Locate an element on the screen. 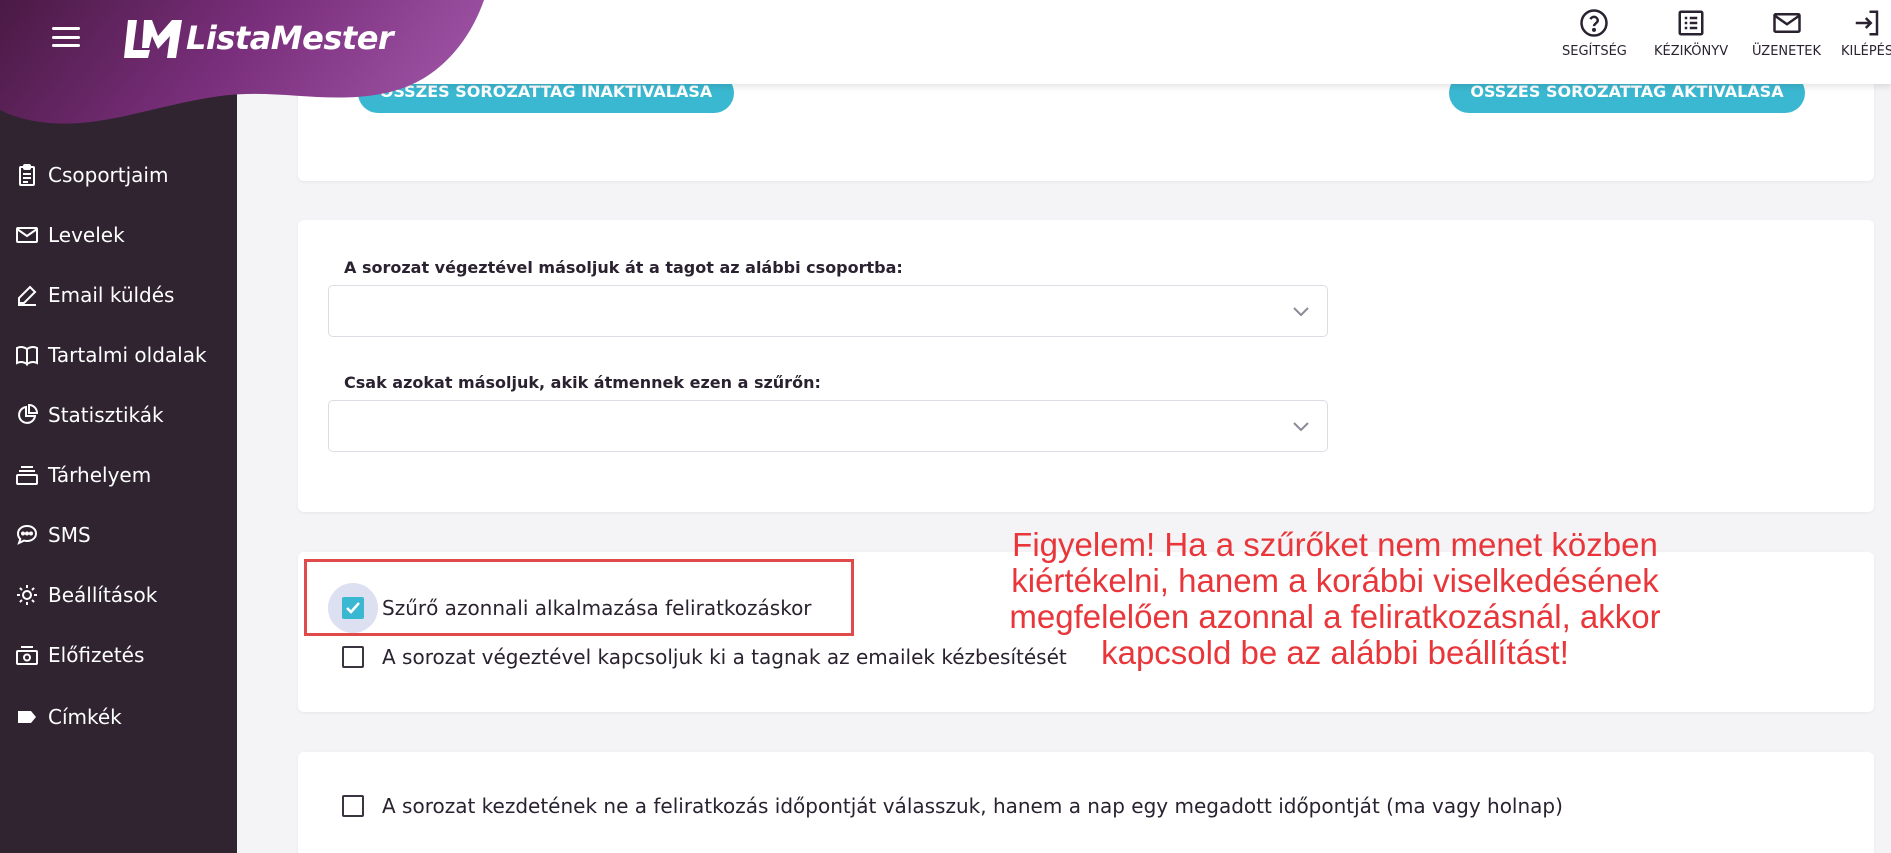  help-label: SEGÍTSÉG is located at coordinates (1594, 51).